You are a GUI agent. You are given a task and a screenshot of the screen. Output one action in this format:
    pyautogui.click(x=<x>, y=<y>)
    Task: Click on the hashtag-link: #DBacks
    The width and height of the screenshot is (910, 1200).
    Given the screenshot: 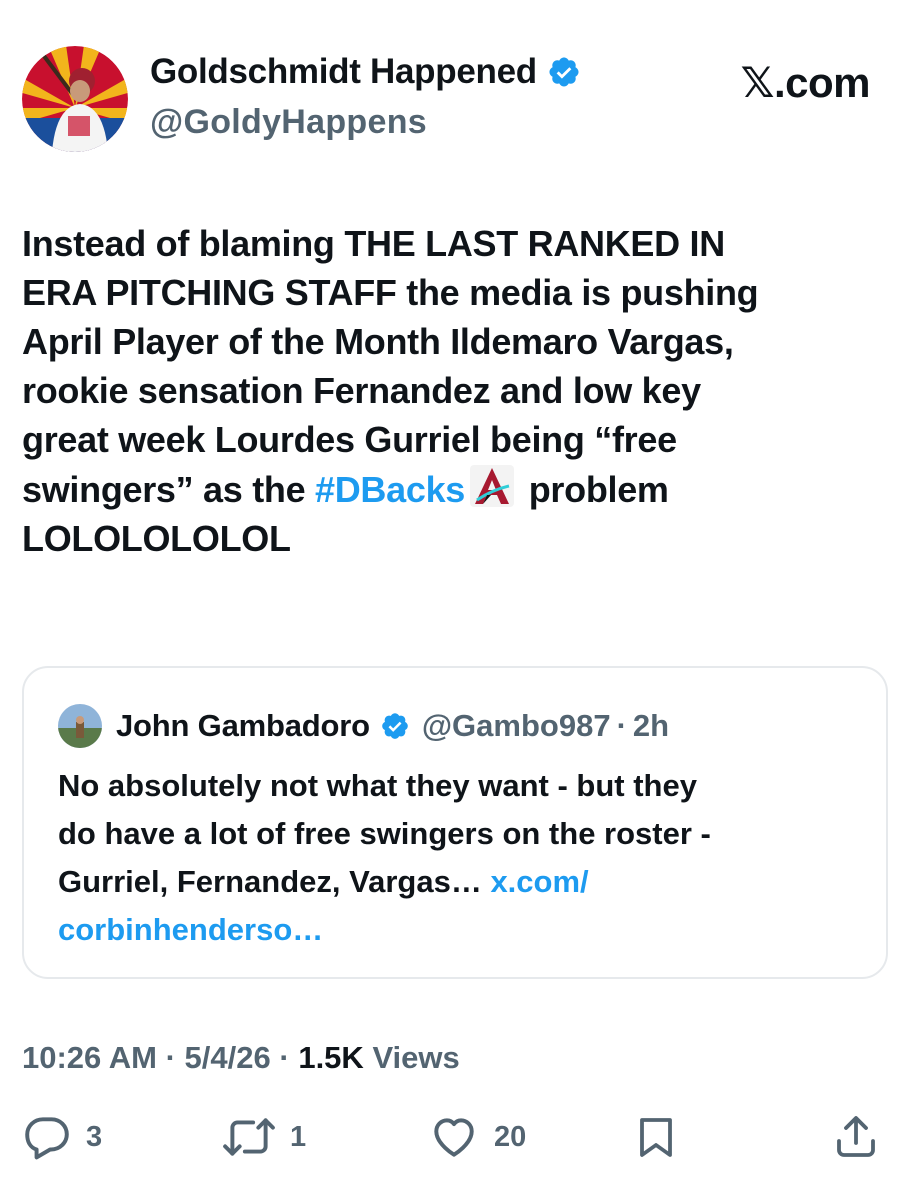 What is the action you would take?
    pyautogui.click(x=390, y=489)
    